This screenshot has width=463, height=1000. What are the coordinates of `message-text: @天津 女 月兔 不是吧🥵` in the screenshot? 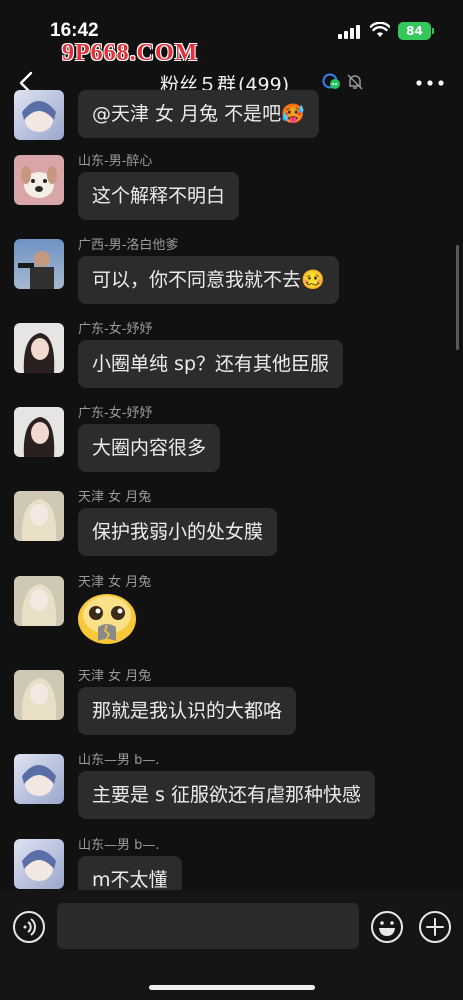 It's located at (198, 114).